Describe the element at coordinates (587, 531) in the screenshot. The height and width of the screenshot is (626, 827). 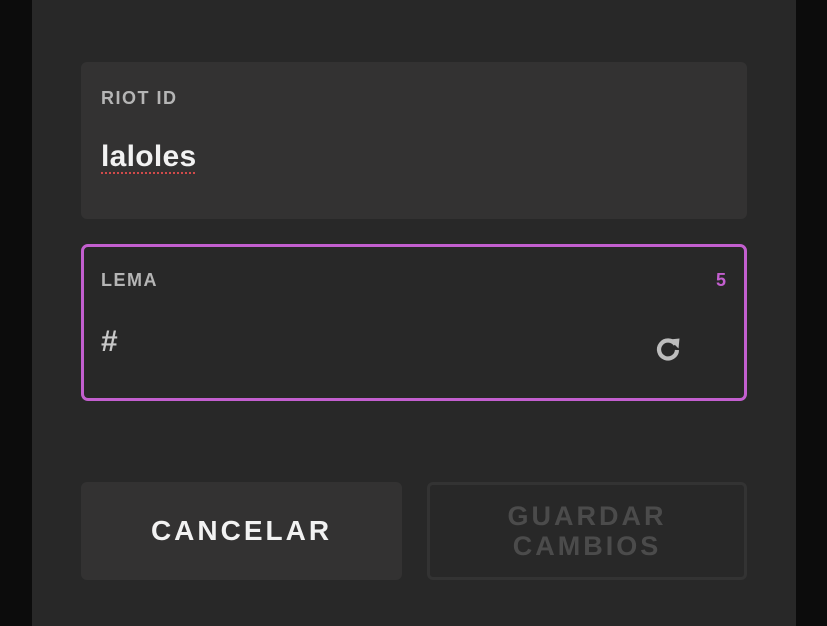
I see `save-changes-button: GUARDAR CAMBIOS` at that location.